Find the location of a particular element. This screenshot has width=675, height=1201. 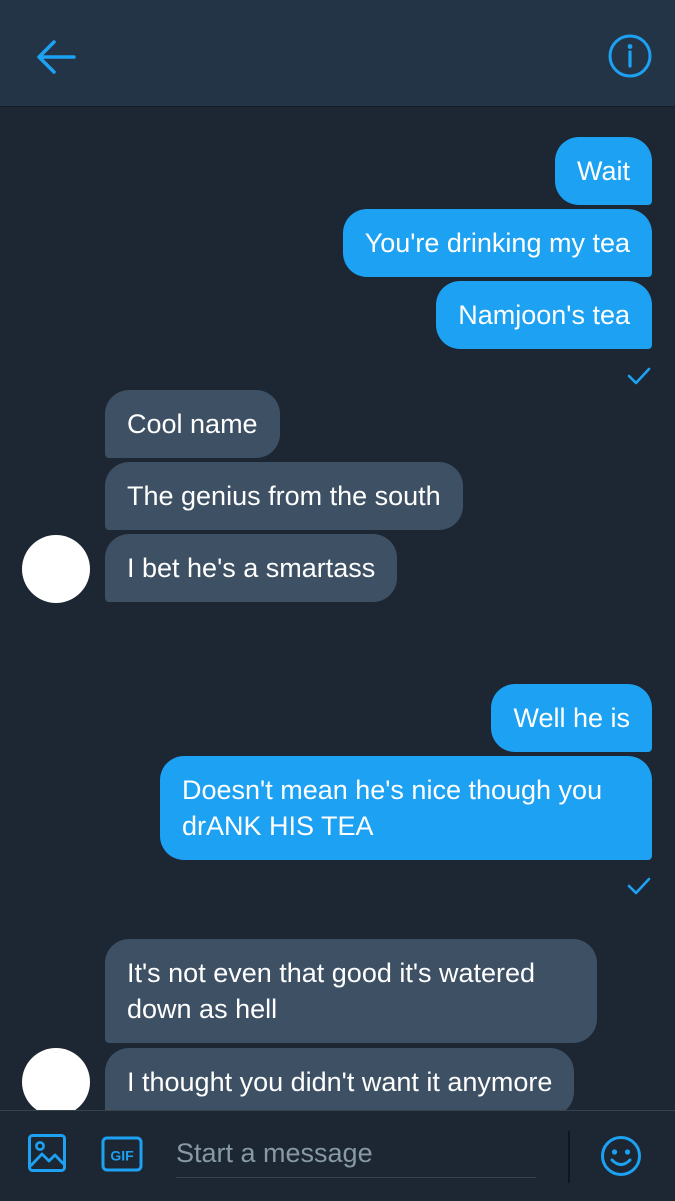

message-bubble-outgoing: Well he is is located at coordinates (571, 718).